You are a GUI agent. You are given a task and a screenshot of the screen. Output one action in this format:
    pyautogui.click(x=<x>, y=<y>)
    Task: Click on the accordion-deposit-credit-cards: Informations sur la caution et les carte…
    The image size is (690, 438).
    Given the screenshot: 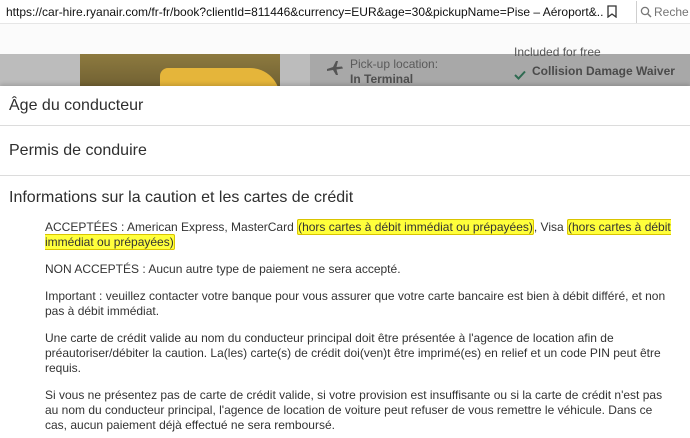 What is the action you would take?
    pyautogui.click(x=345, y=198)
    